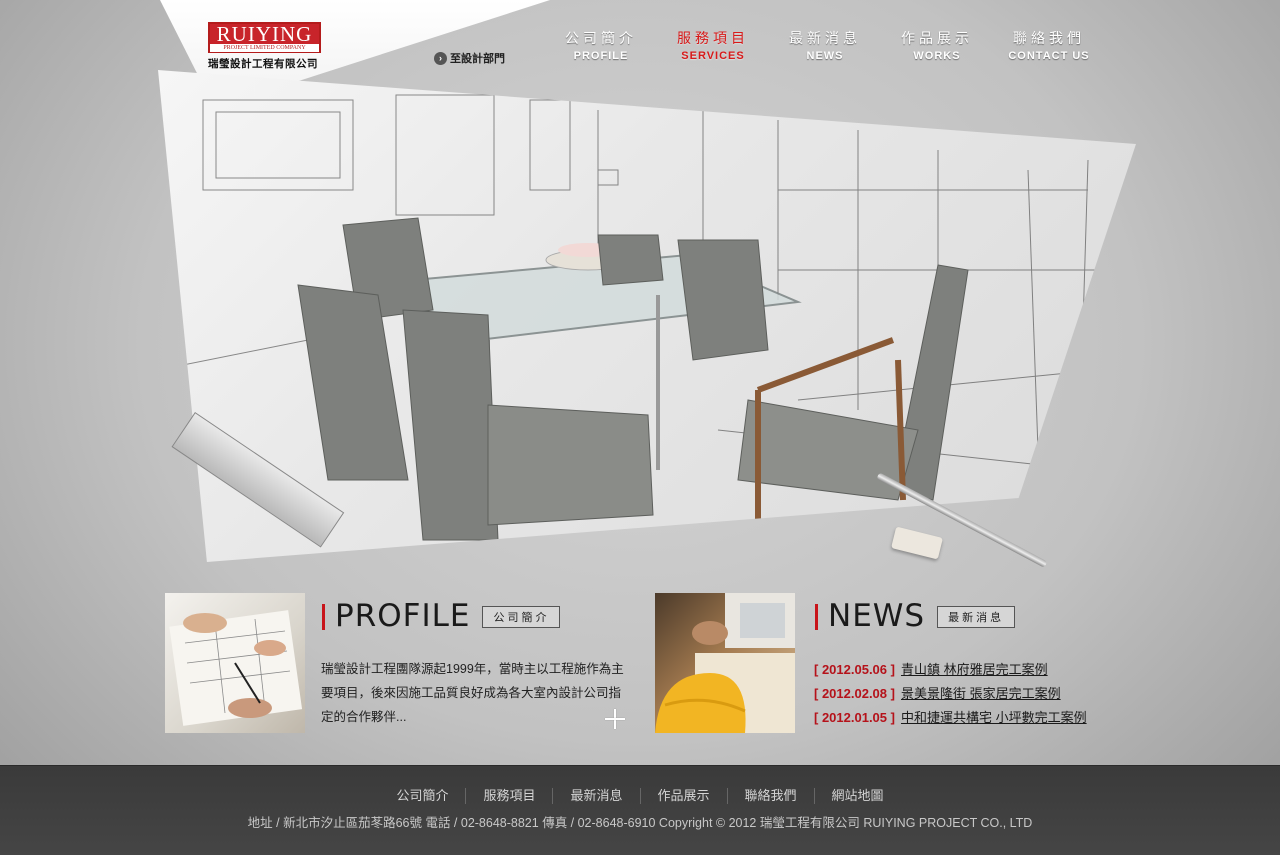  I want to click on footer-link-services: 服務項目, so click(510, 796).